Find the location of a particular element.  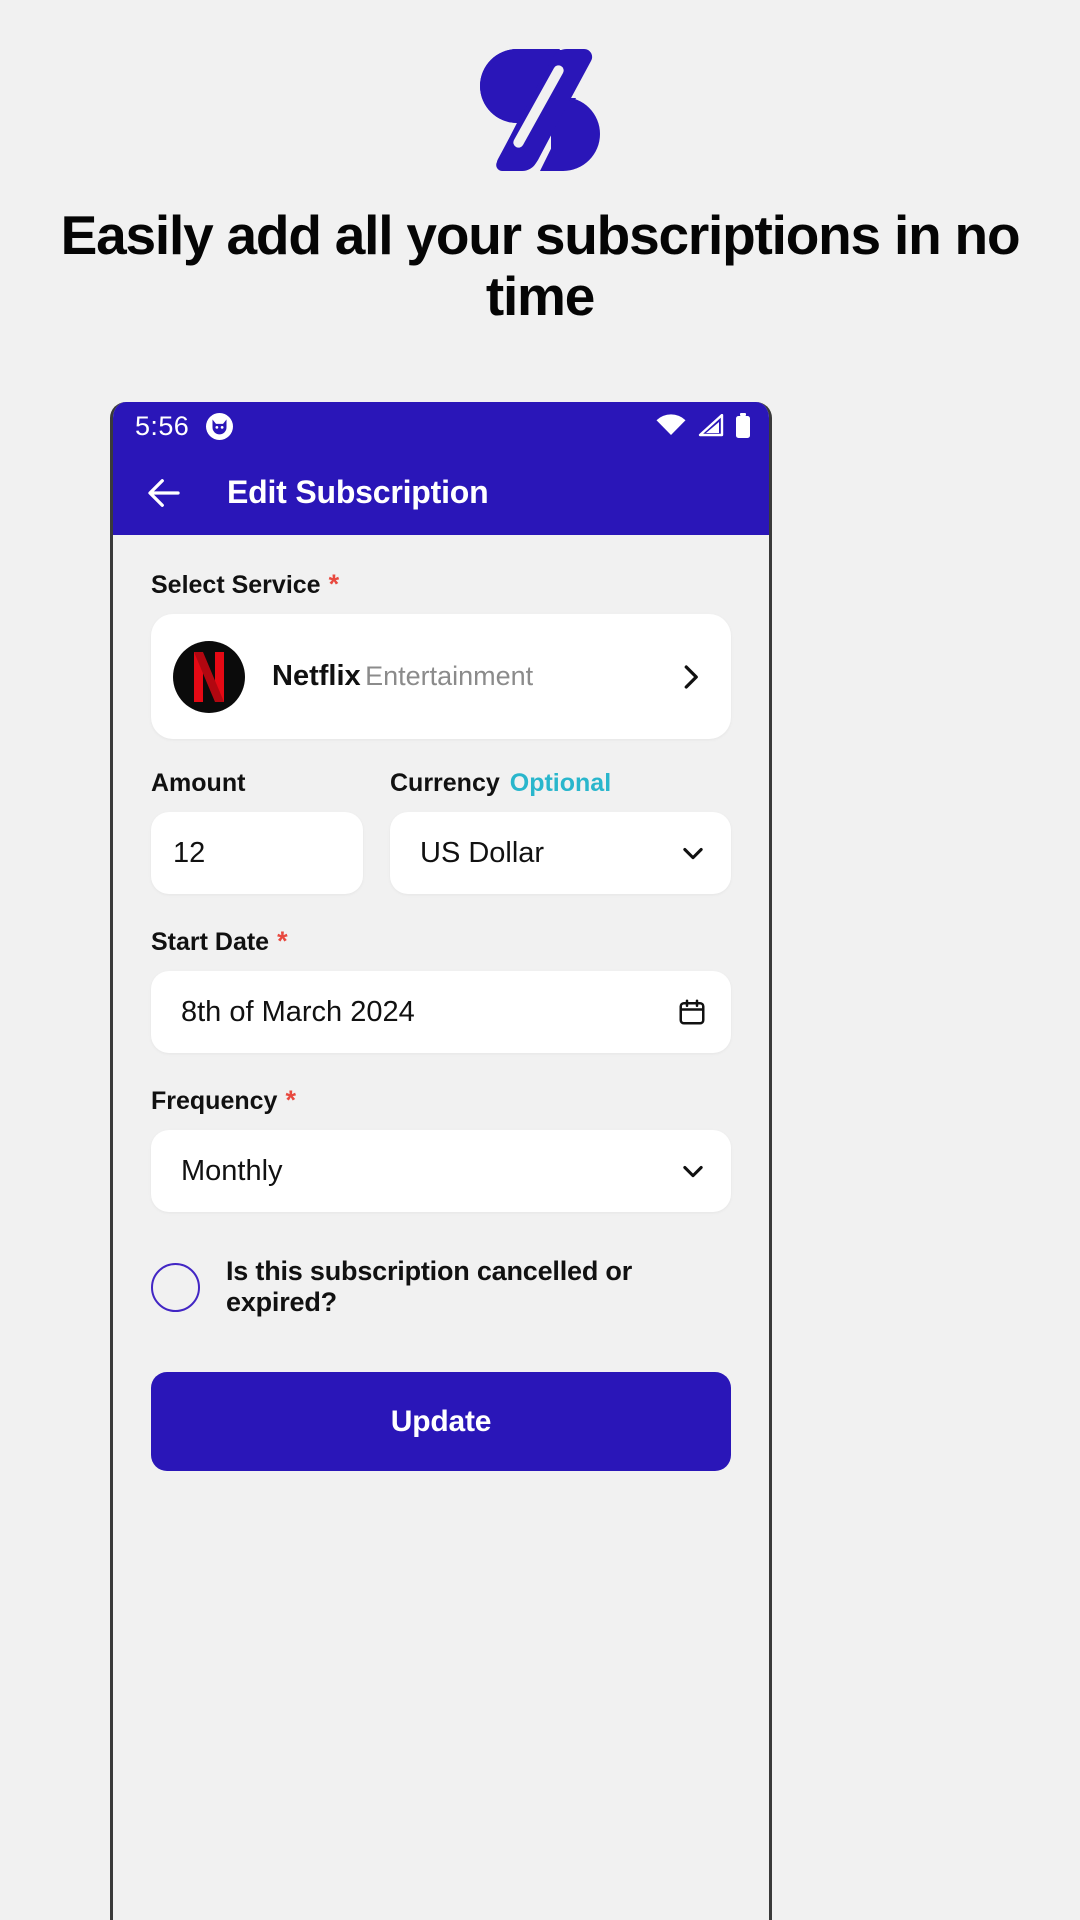

frequency-label-text: Frequency is located at coordinates (214, 1101).